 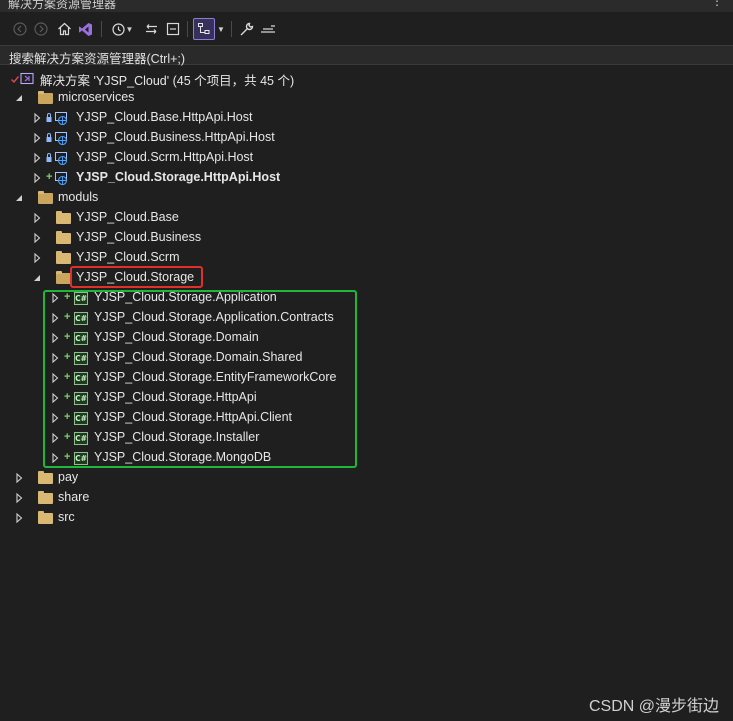 I want to click on tree-folder-node: share, so click(x=366, y=498).